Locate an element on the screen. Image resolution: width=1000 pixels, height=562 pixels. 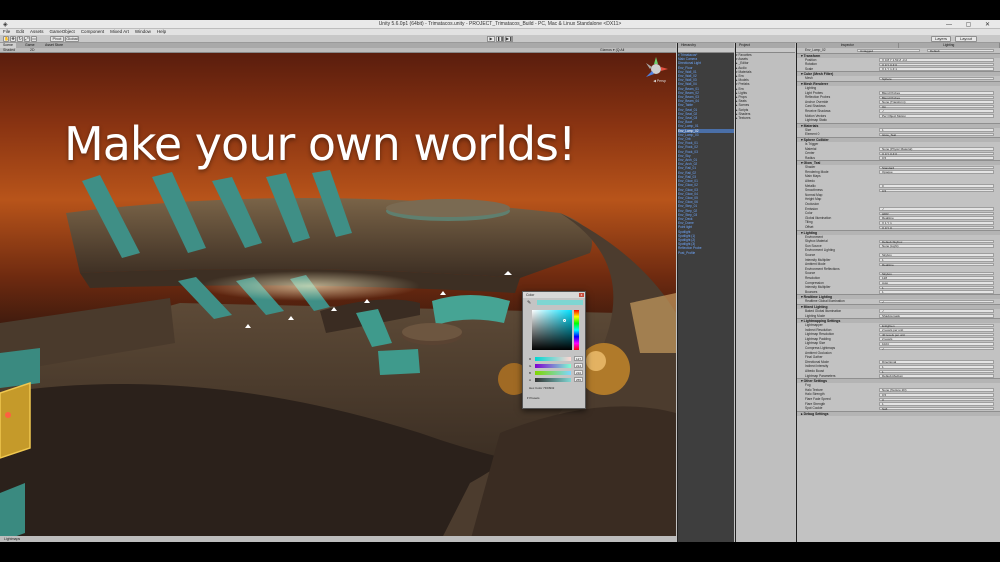
property-field: Standard is located at coordinates (936, 167).